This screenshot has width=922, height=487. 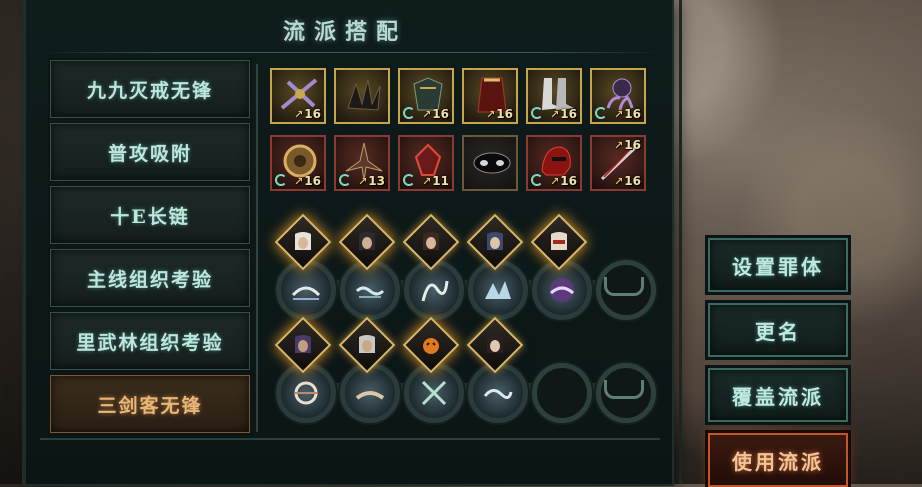 I want to click on level-badge: 11, so click(x=435, y=181).